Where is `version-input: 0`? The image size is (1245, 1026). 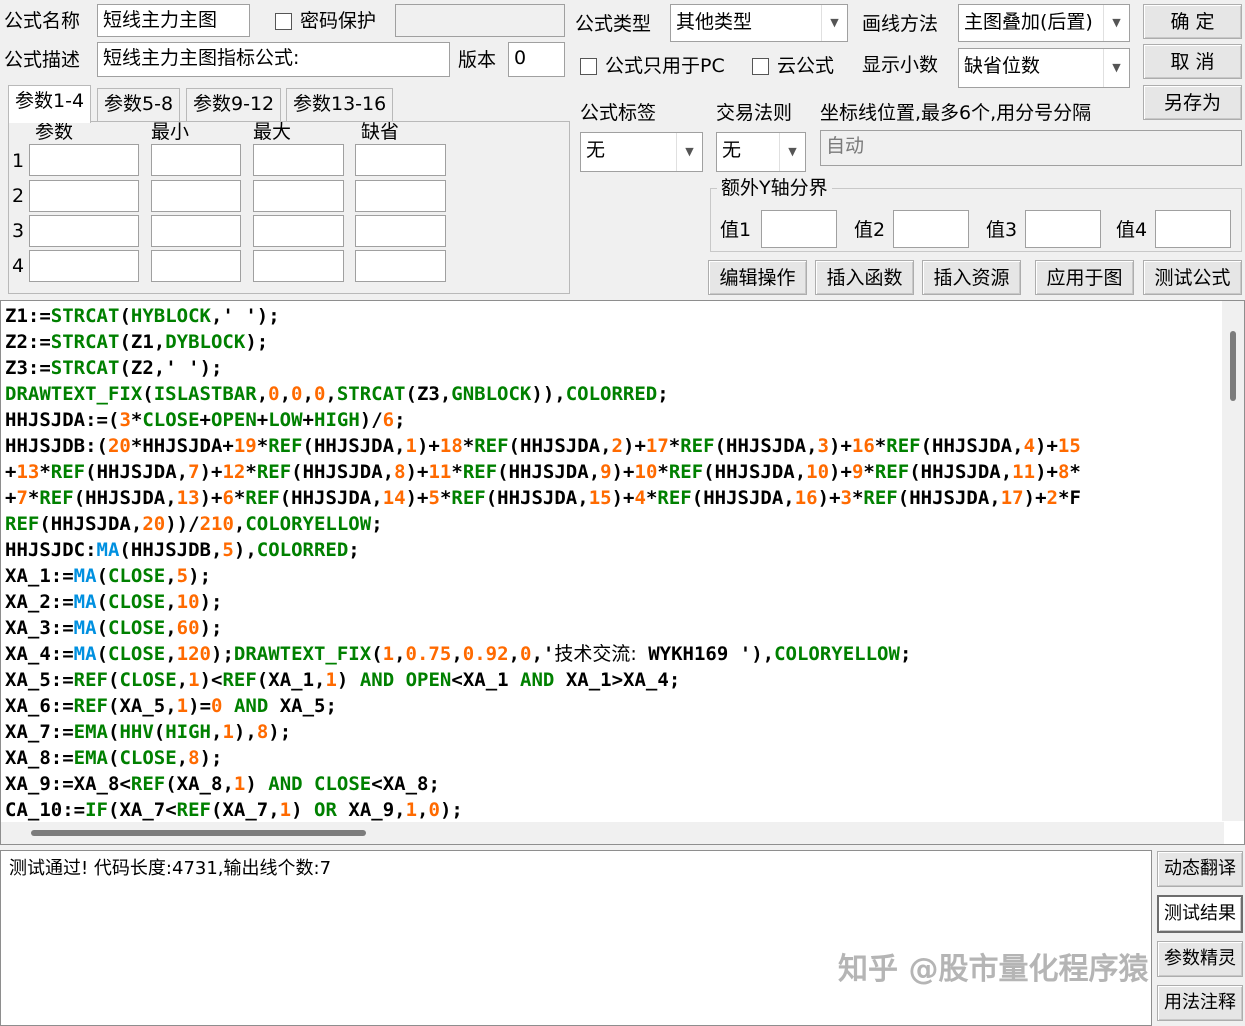 version-input: 0 is located at coordinates (536, 59).